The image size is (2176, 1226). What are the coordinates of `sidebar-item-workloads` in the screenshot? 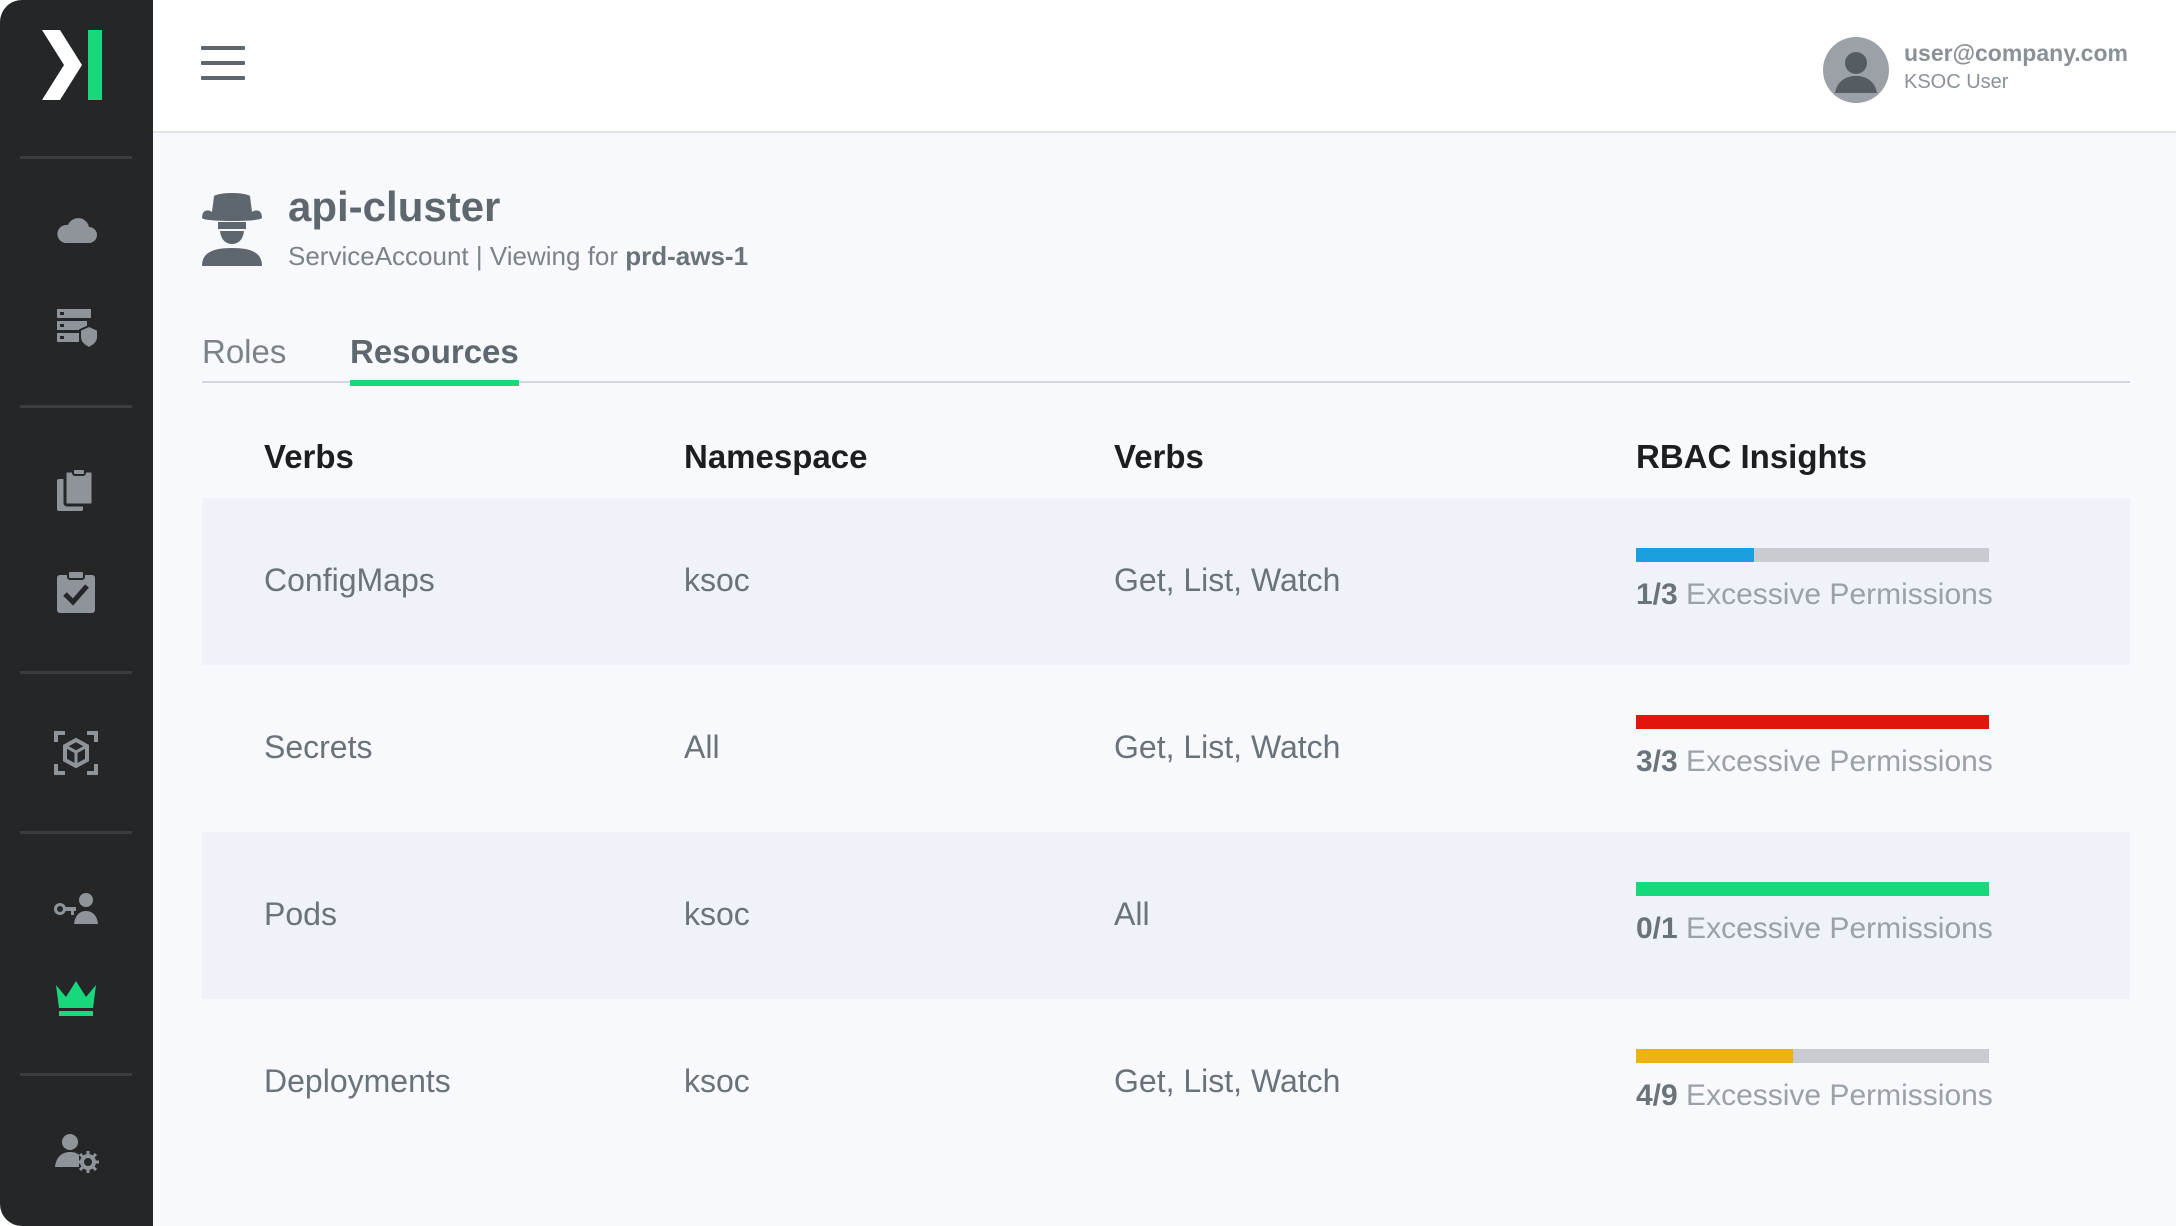 It's located at (76, 753).